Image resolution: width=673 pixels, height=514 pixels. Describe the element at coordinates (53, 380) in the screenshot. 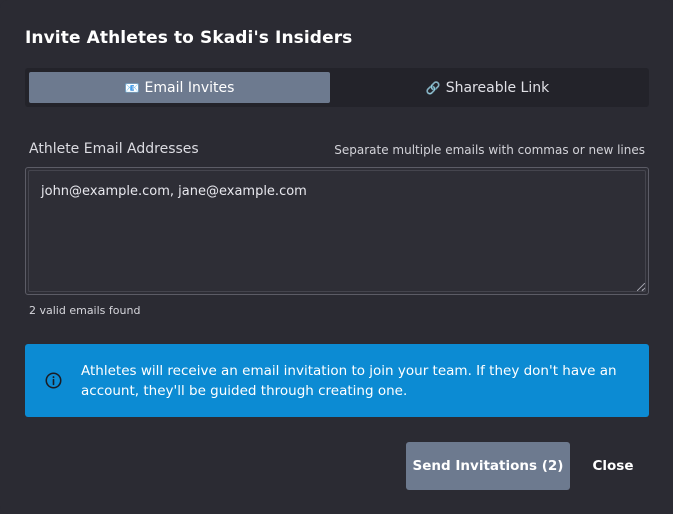

I see `info-icon` at that location.